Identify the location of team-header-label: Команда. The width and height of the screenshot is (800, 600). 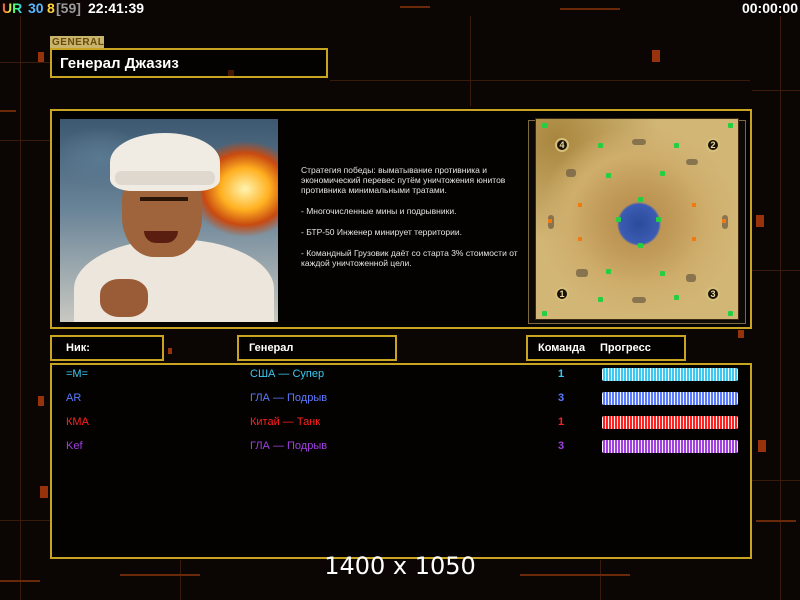
(562, 348).